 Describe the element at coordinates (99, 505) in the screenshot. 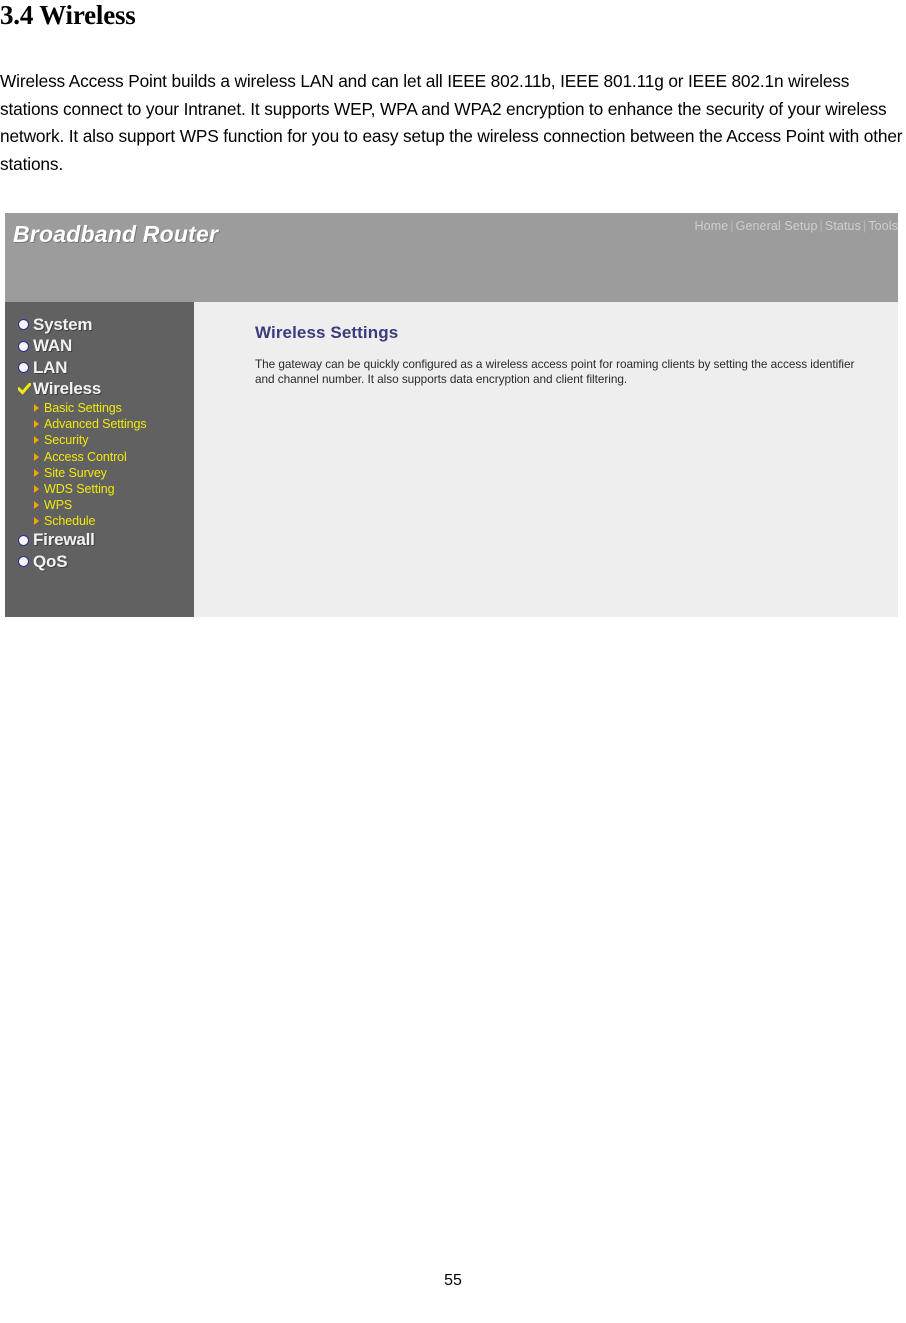

I see `sidebar-subitem-wps: WPS` at that location.